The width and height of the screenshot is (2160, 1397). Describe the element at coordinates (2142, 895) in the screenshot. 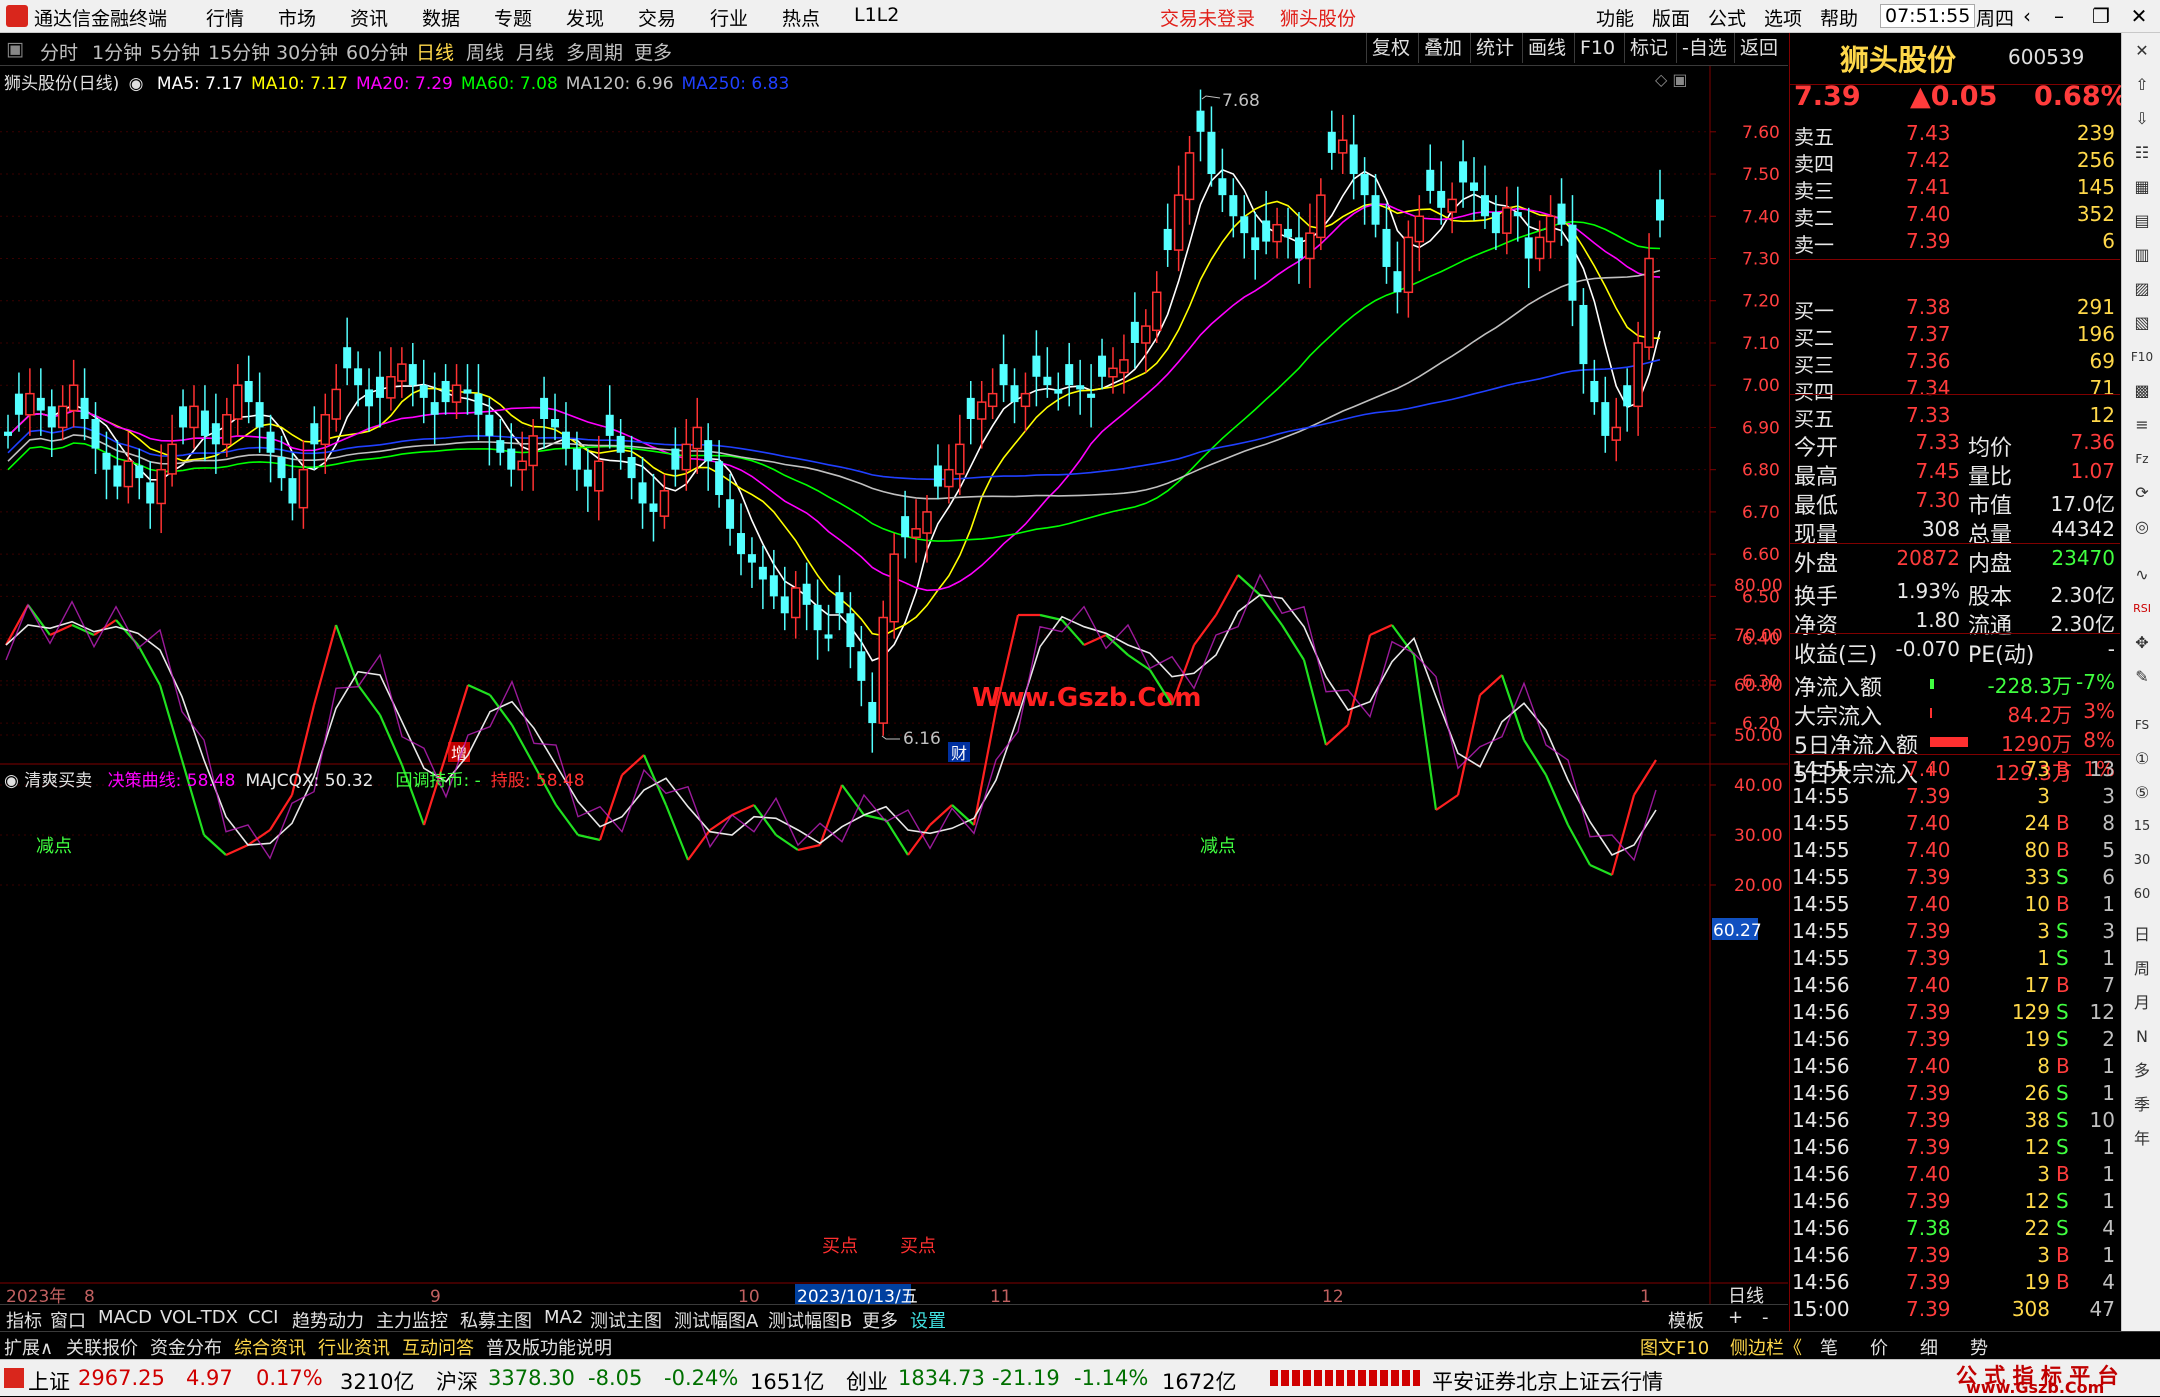

I see `min60-icon: 60` at that location.